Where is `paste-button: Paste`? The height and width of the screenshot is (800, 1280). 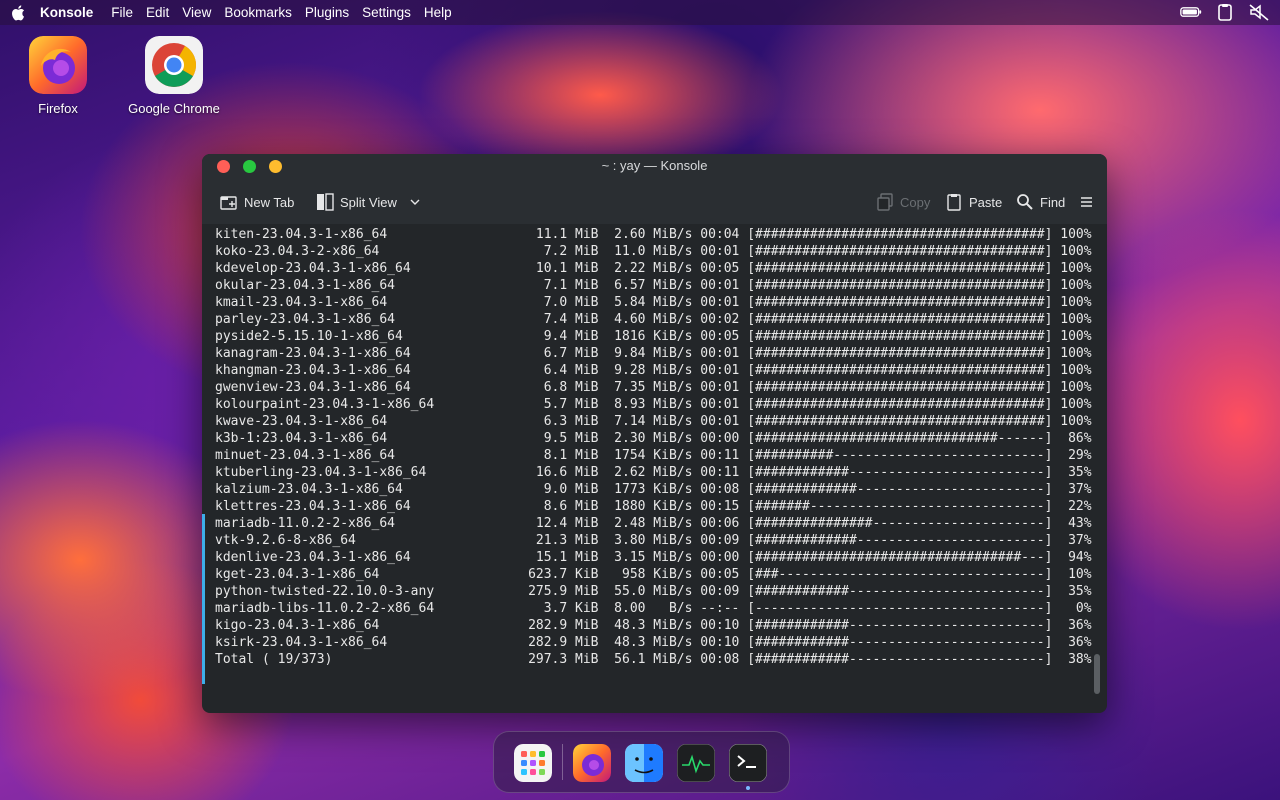 paste-button: Paste is located at coordinates (973, 202).